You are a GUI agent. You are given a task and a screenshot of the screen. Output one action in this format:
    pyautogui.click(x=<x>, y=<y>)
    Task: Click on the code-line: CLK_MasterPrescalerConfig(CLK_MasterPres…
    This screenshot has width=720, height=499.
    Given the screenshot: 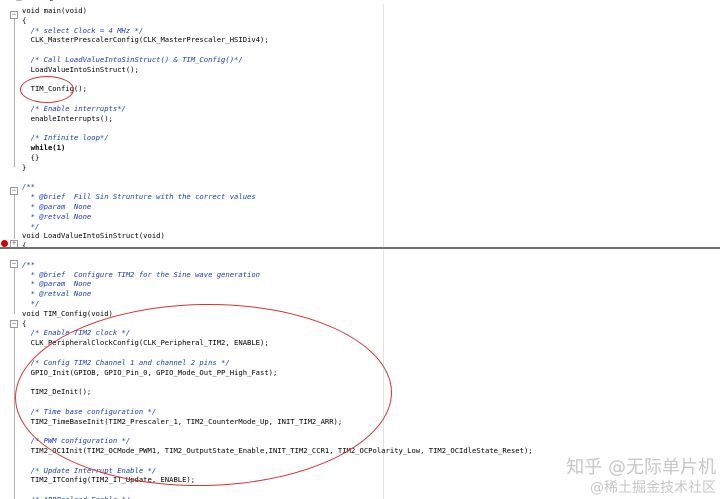 What is the action you would take?
    pyautogui.click(x=360, y=40)
    